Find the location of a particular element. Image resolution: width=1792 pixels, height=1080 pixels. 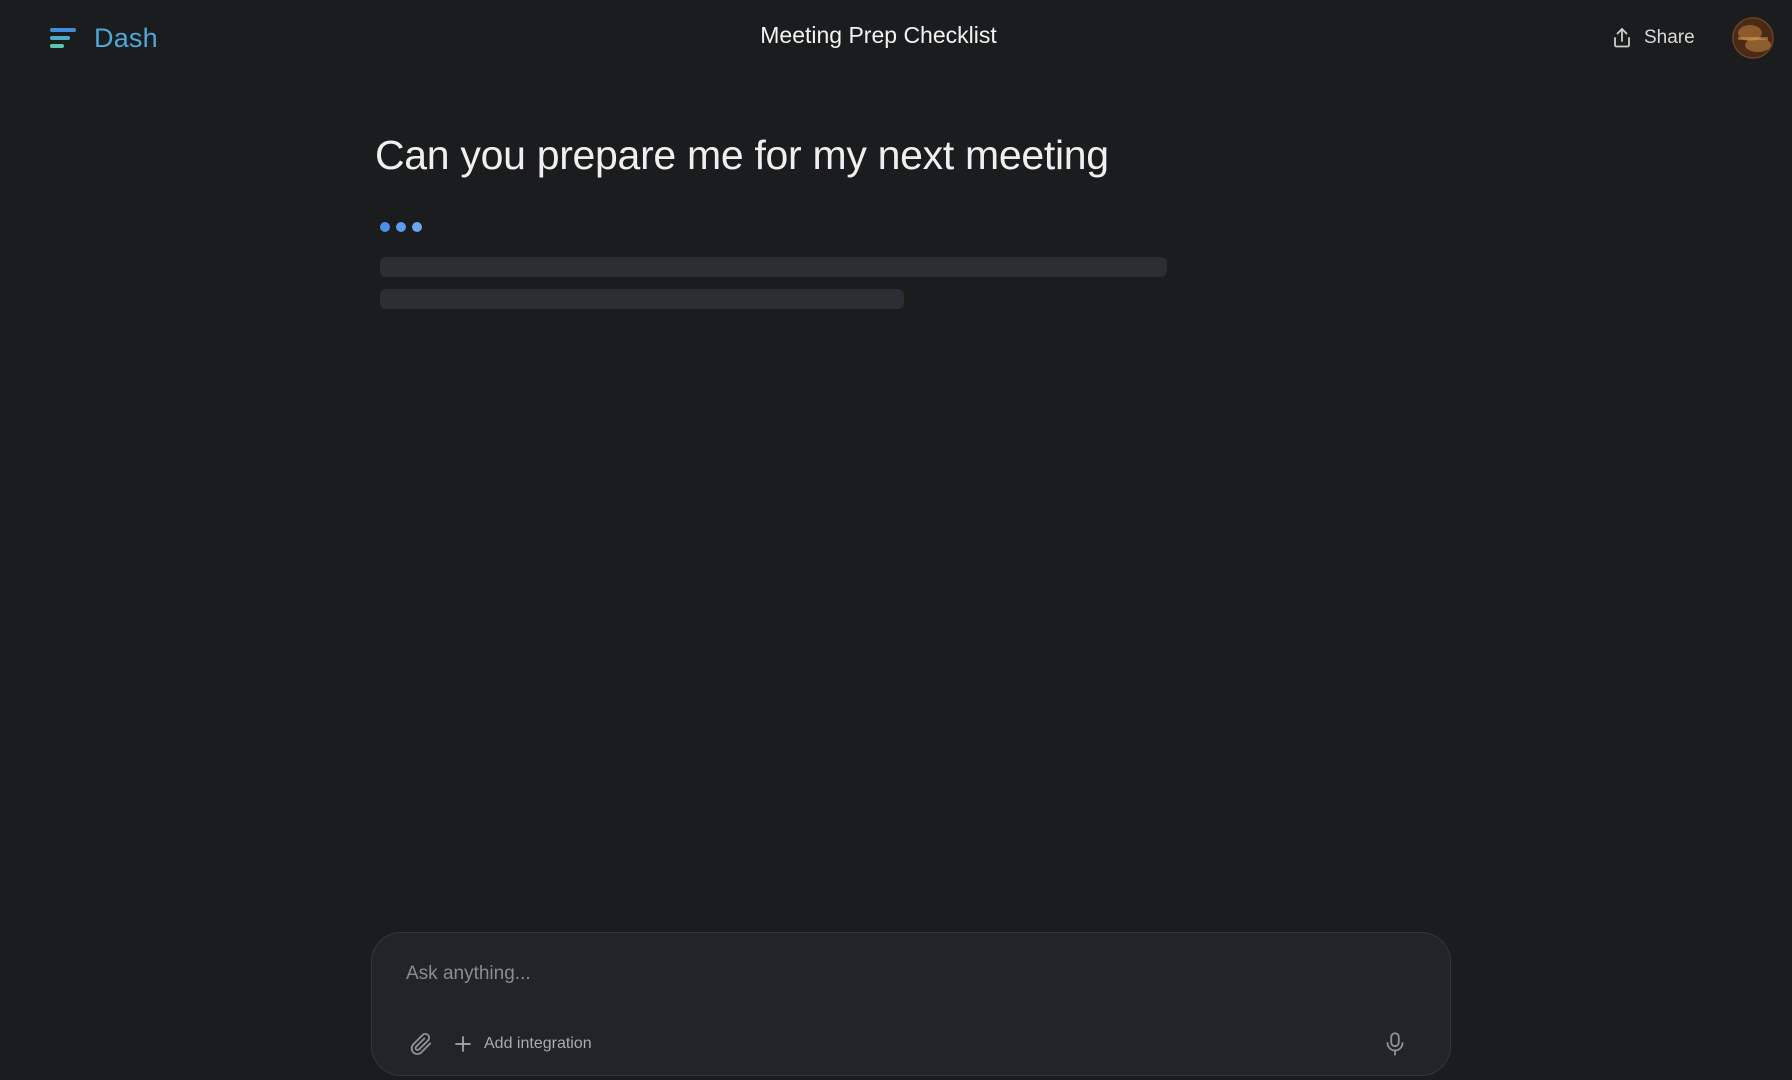

paperclip-icon is located at coordinates (421, 1044).